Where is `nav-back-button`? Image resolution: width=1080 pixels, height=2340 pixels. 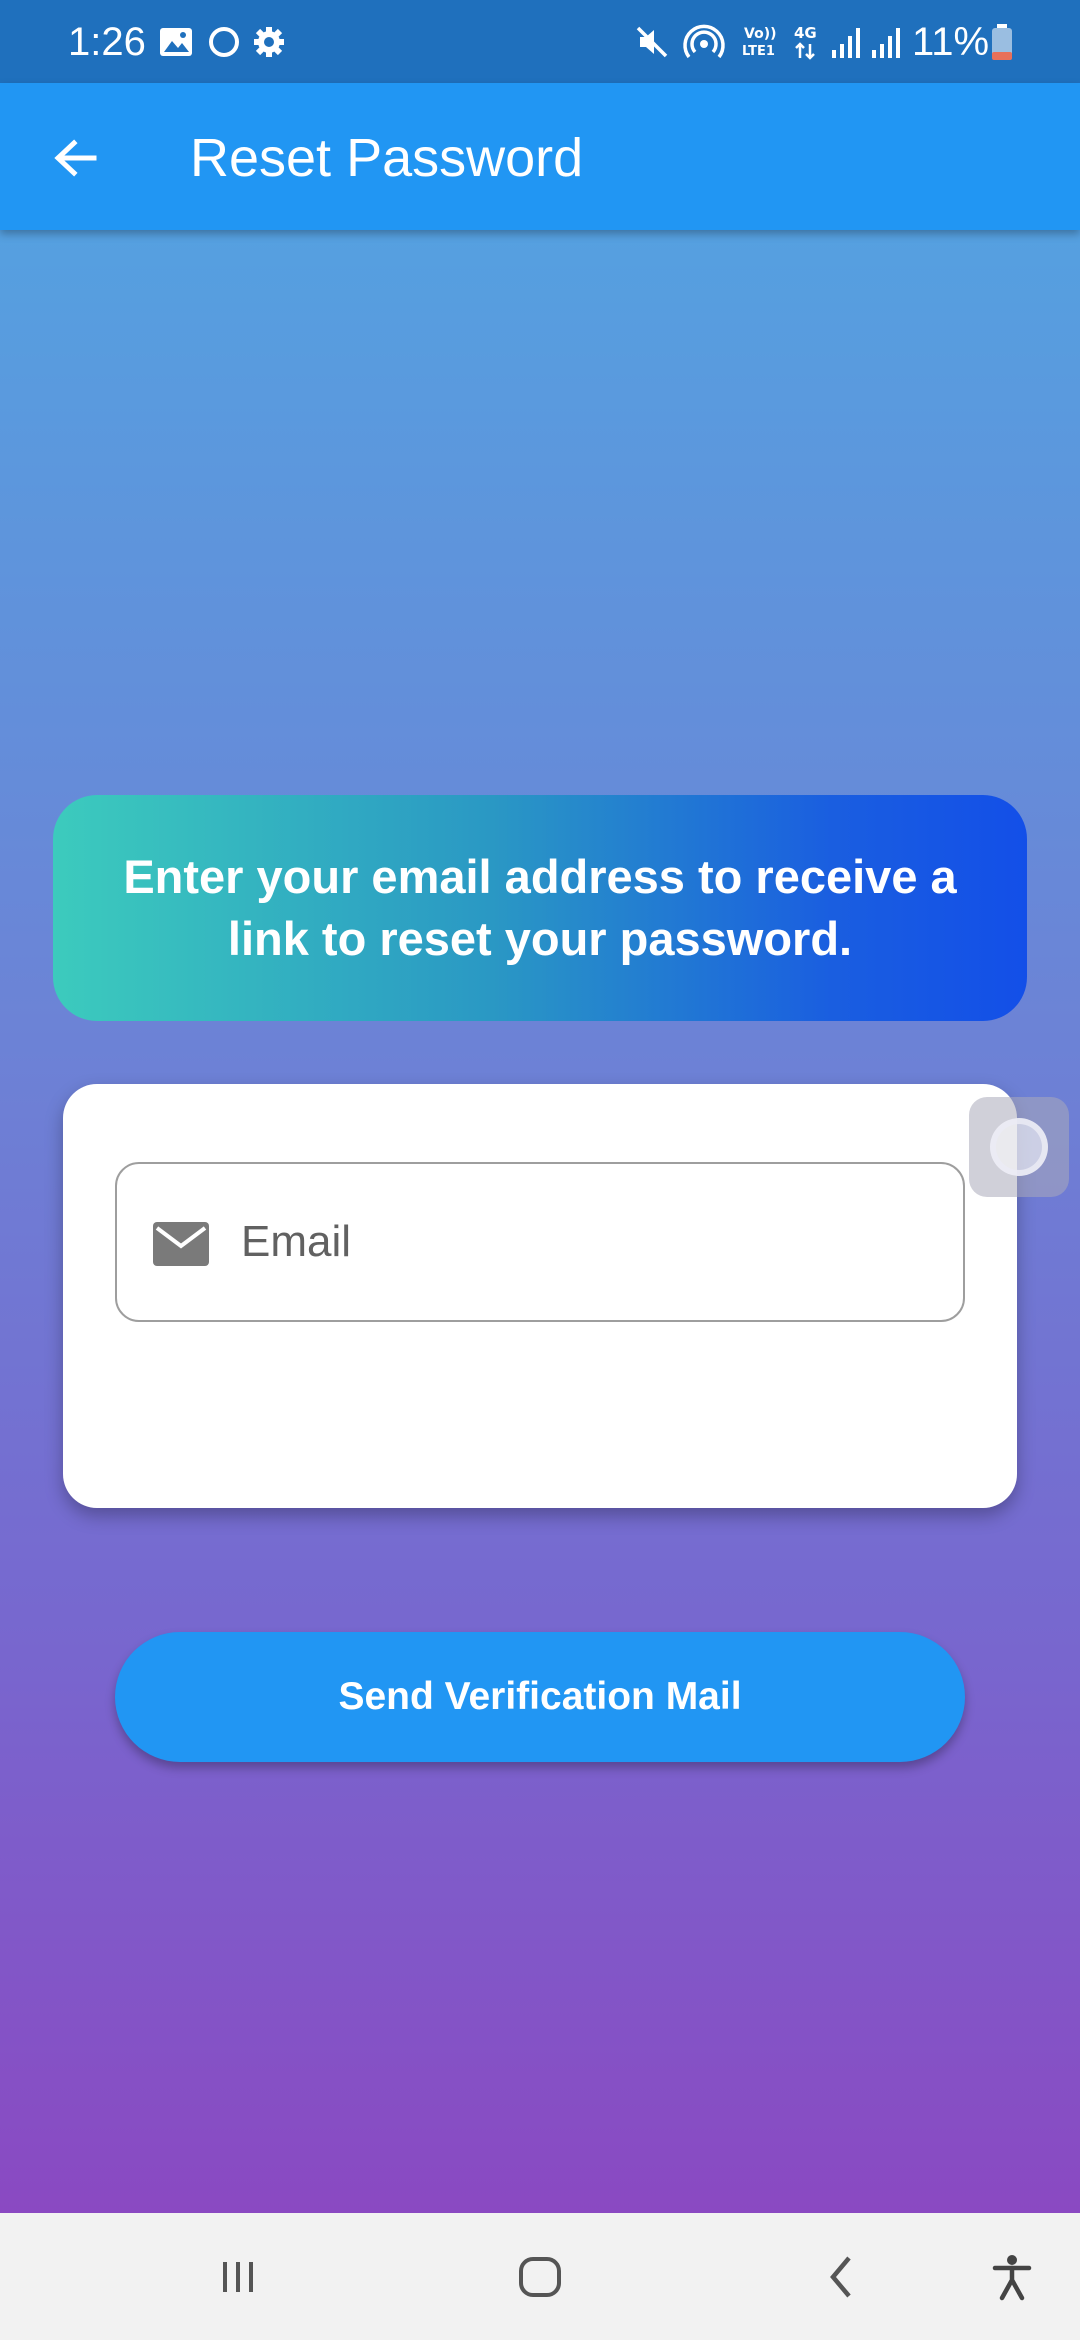 nav-back-button is located at coordinates (842, 2277).